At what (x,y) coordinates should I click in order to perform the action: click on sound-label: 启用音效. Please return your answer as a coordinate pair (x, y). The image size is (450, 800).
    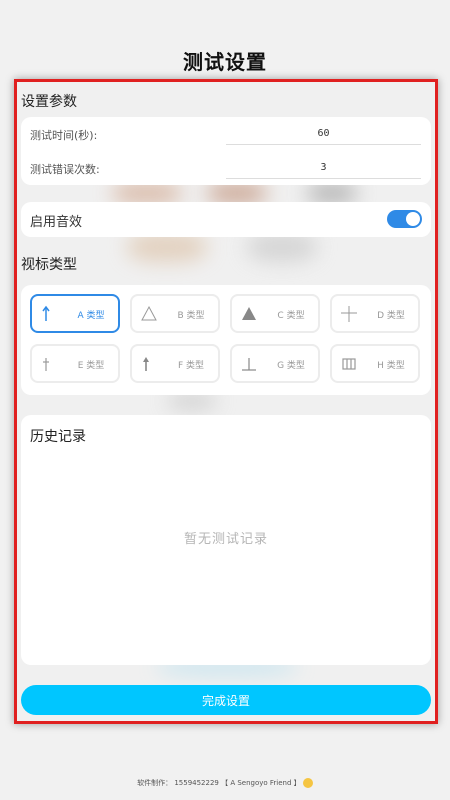
    Looking at the image, I should click on (56, 222).